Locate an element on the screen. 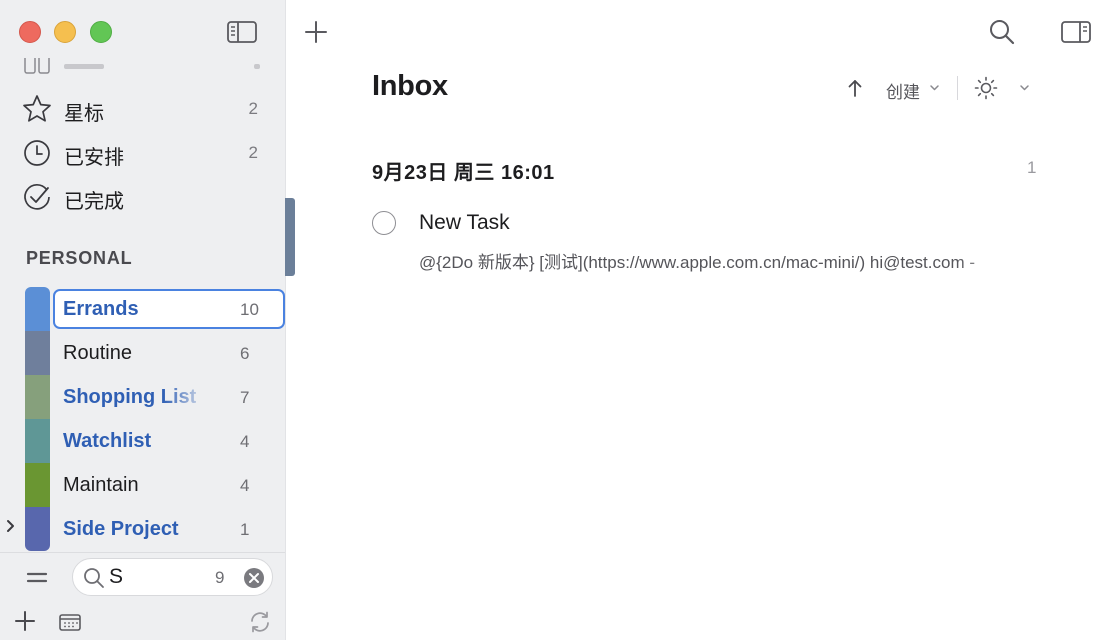 This screenshot has width=1120, height=640. group-date-header: 9月23日 周三 16:01 is located at coordinates (463, 173).